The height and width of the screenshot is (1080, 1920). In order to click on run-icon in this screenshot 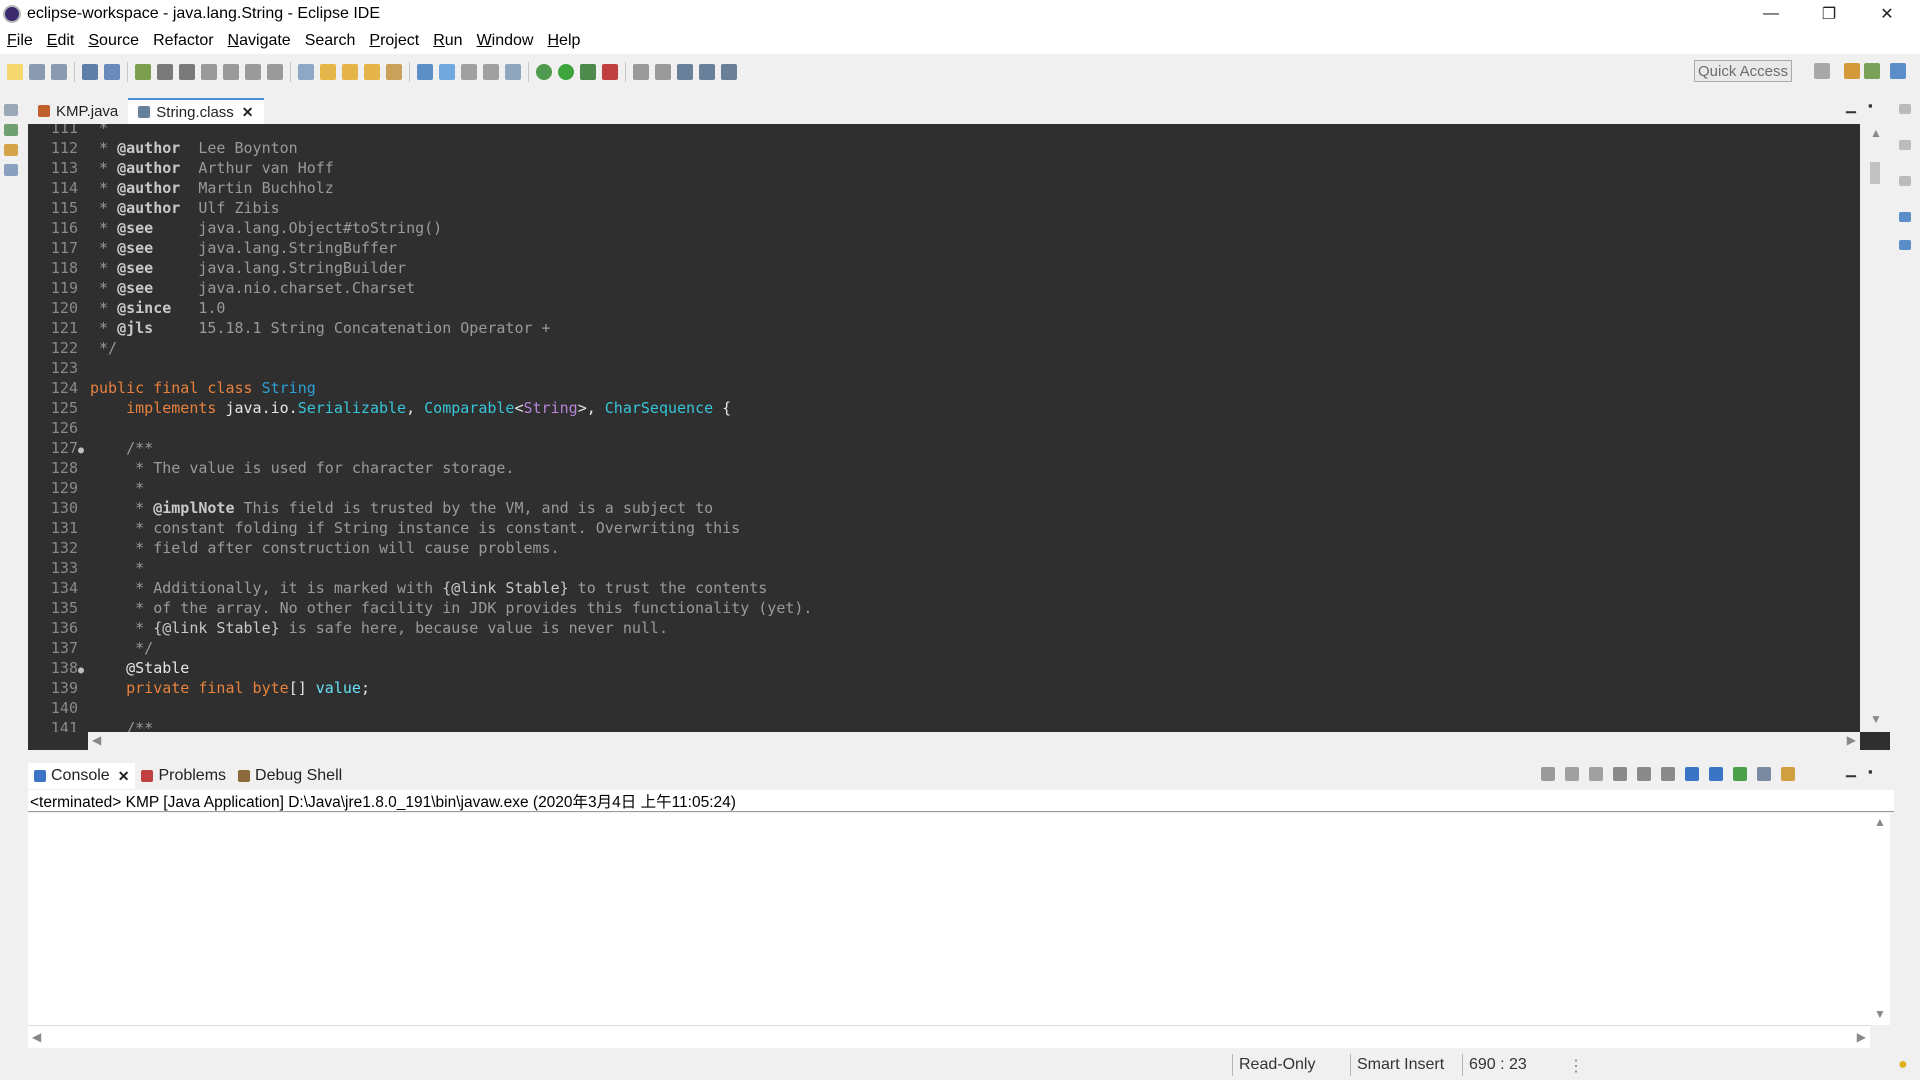, I will do `click(566, 72)`.